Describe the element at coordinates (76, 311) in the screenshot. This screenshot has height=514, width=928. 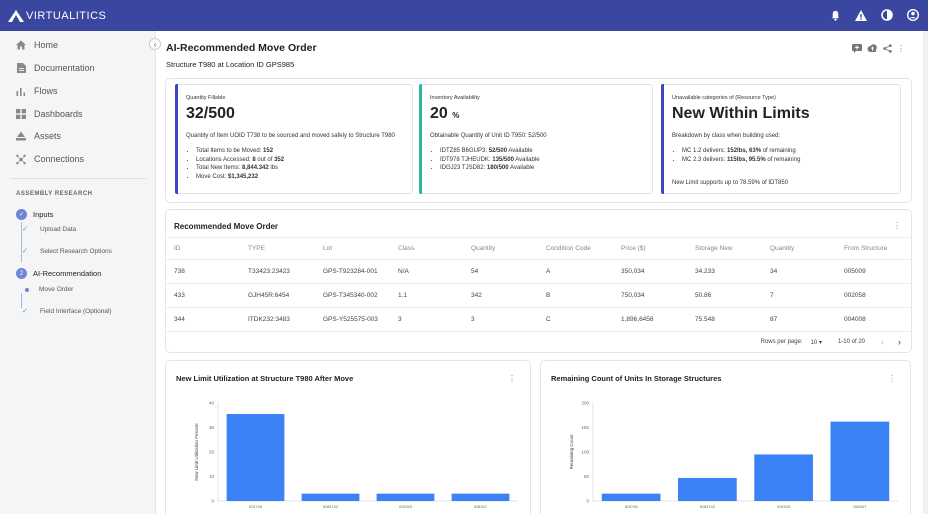
I see `substep-label: Field Interface (Optional)` at that location.